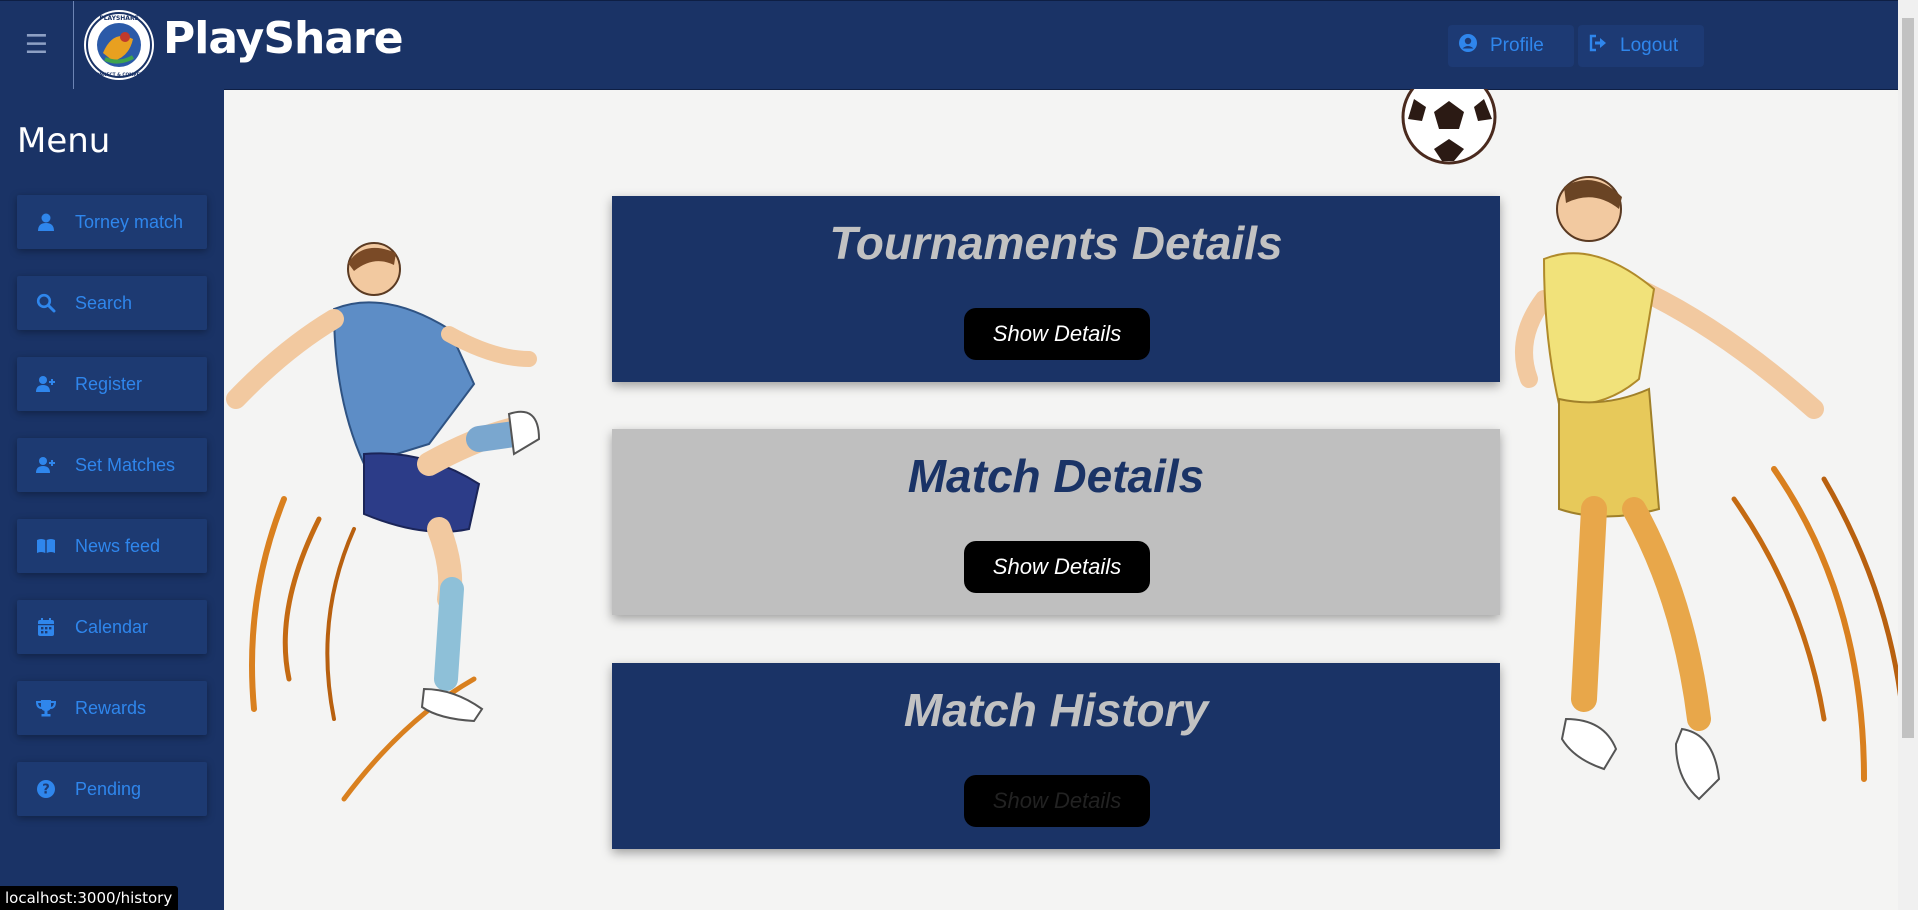 This screenshot has width=1918, height=910. Describe the element at coordinates (118, 18) in the screenshot. I see `svg-text: PLAYSHARE` at that location.